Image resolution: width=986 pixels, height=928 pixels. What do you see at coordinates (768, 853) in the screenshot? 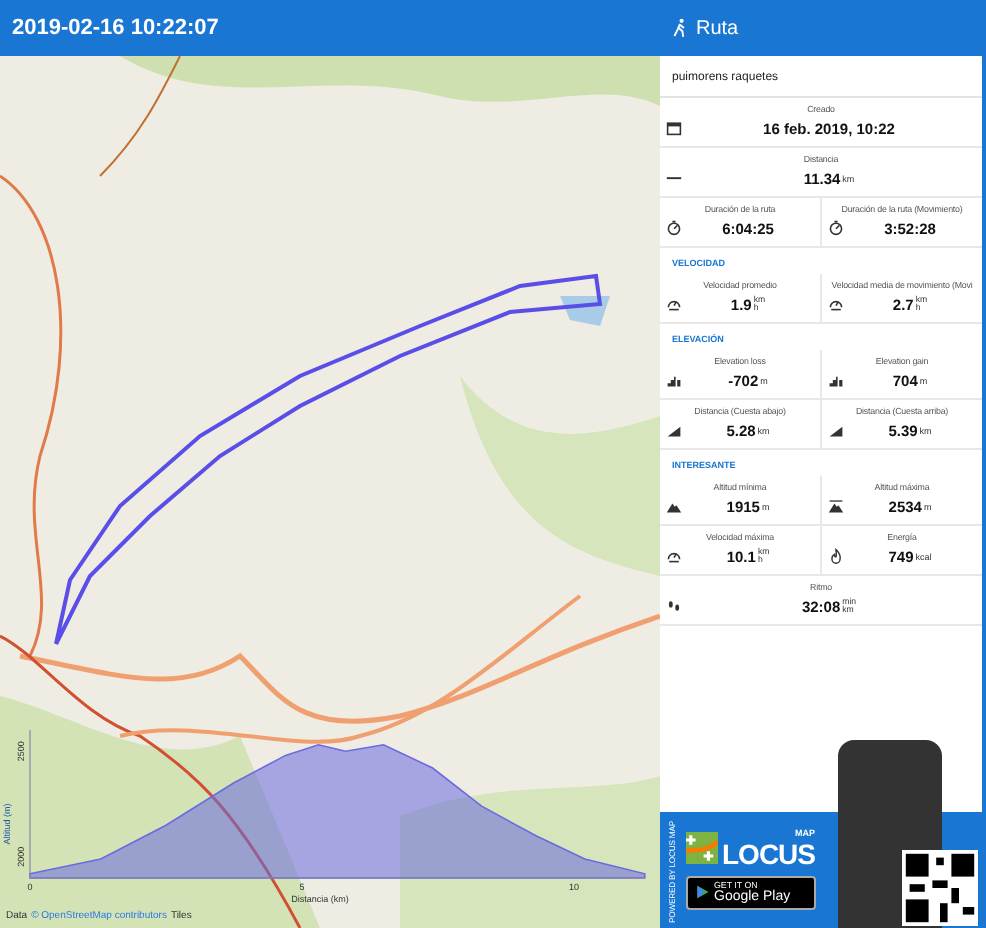
I see `logo-text: LOCUS` at bounding box center [768, 853].